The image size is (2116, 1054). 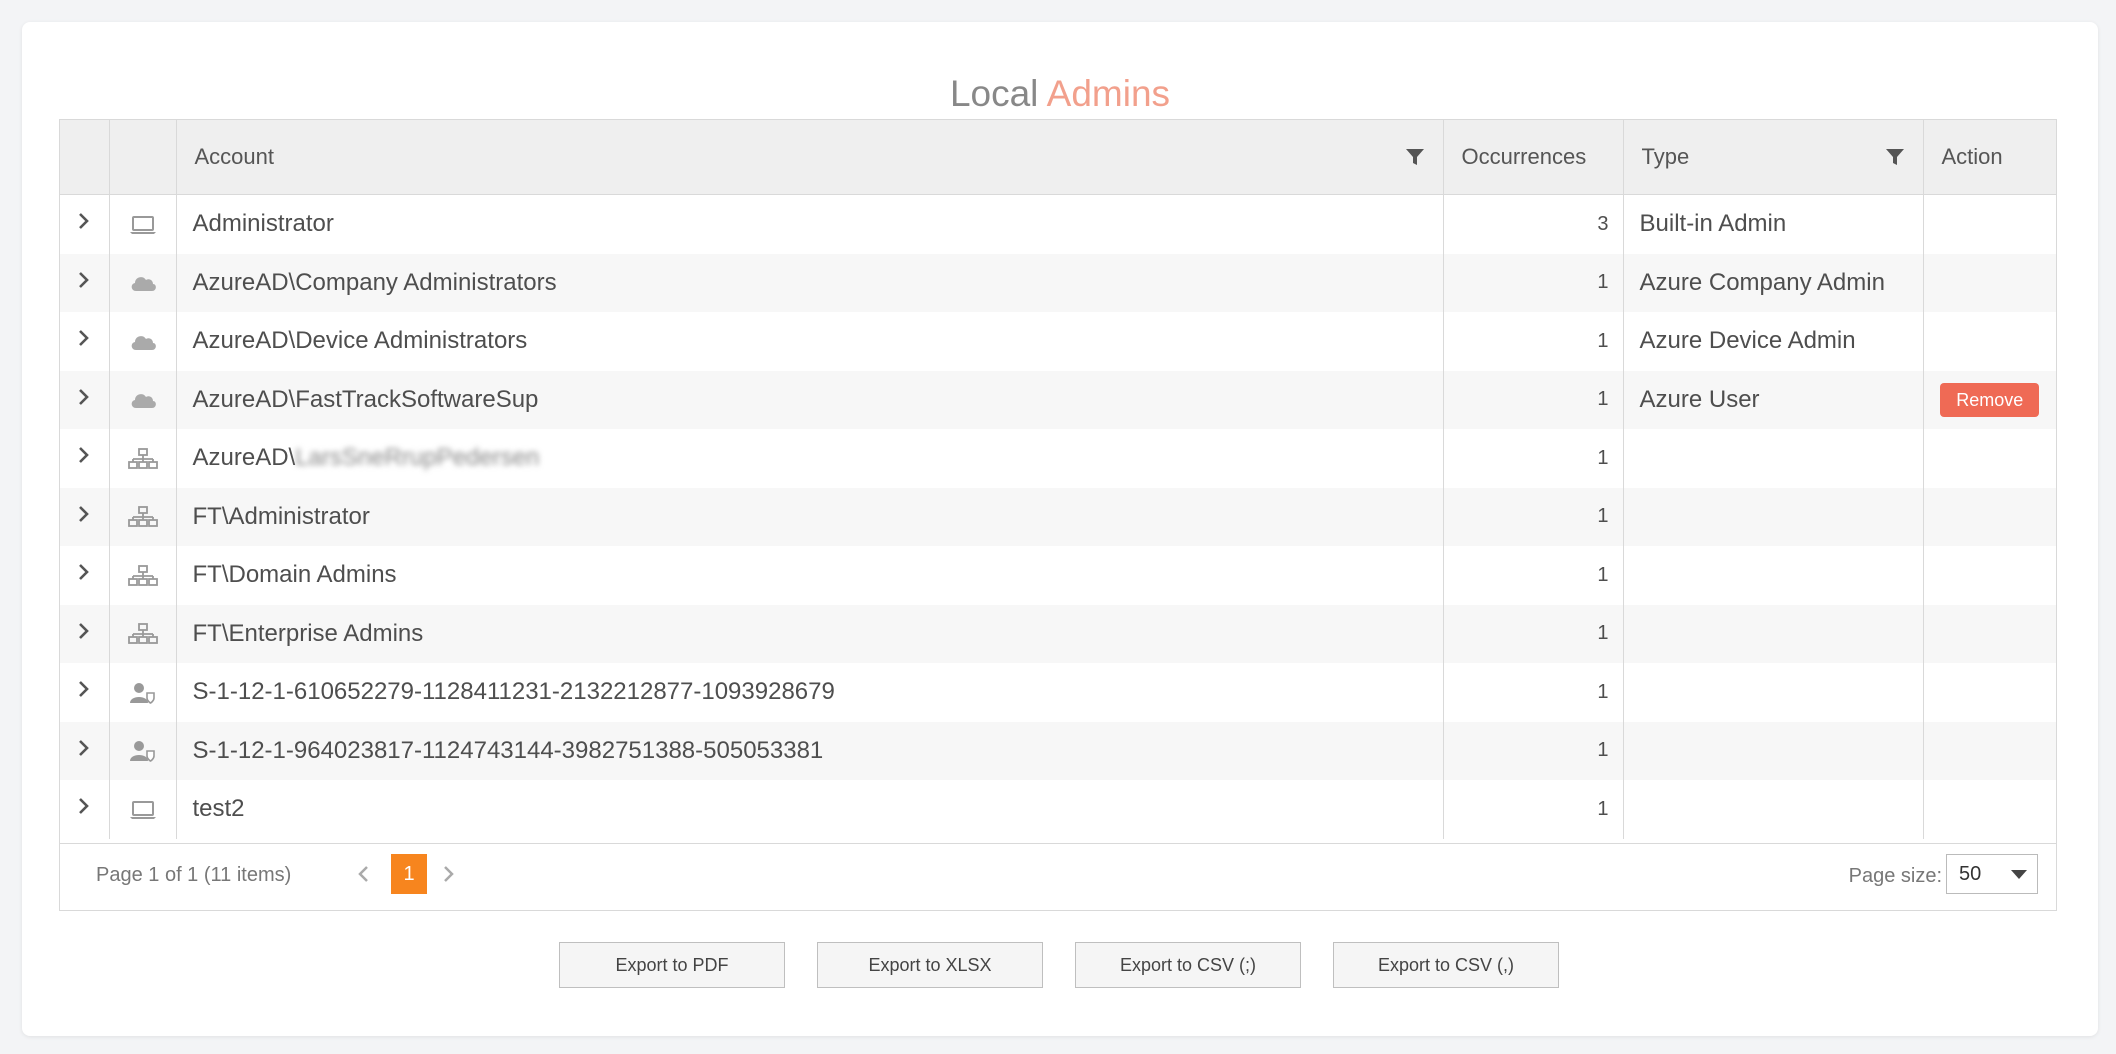 What do you see at coordinates (1533, 157) in the screenshot?
I see `header-occurrences: Occurrences` at bounding box center [1533, 157].